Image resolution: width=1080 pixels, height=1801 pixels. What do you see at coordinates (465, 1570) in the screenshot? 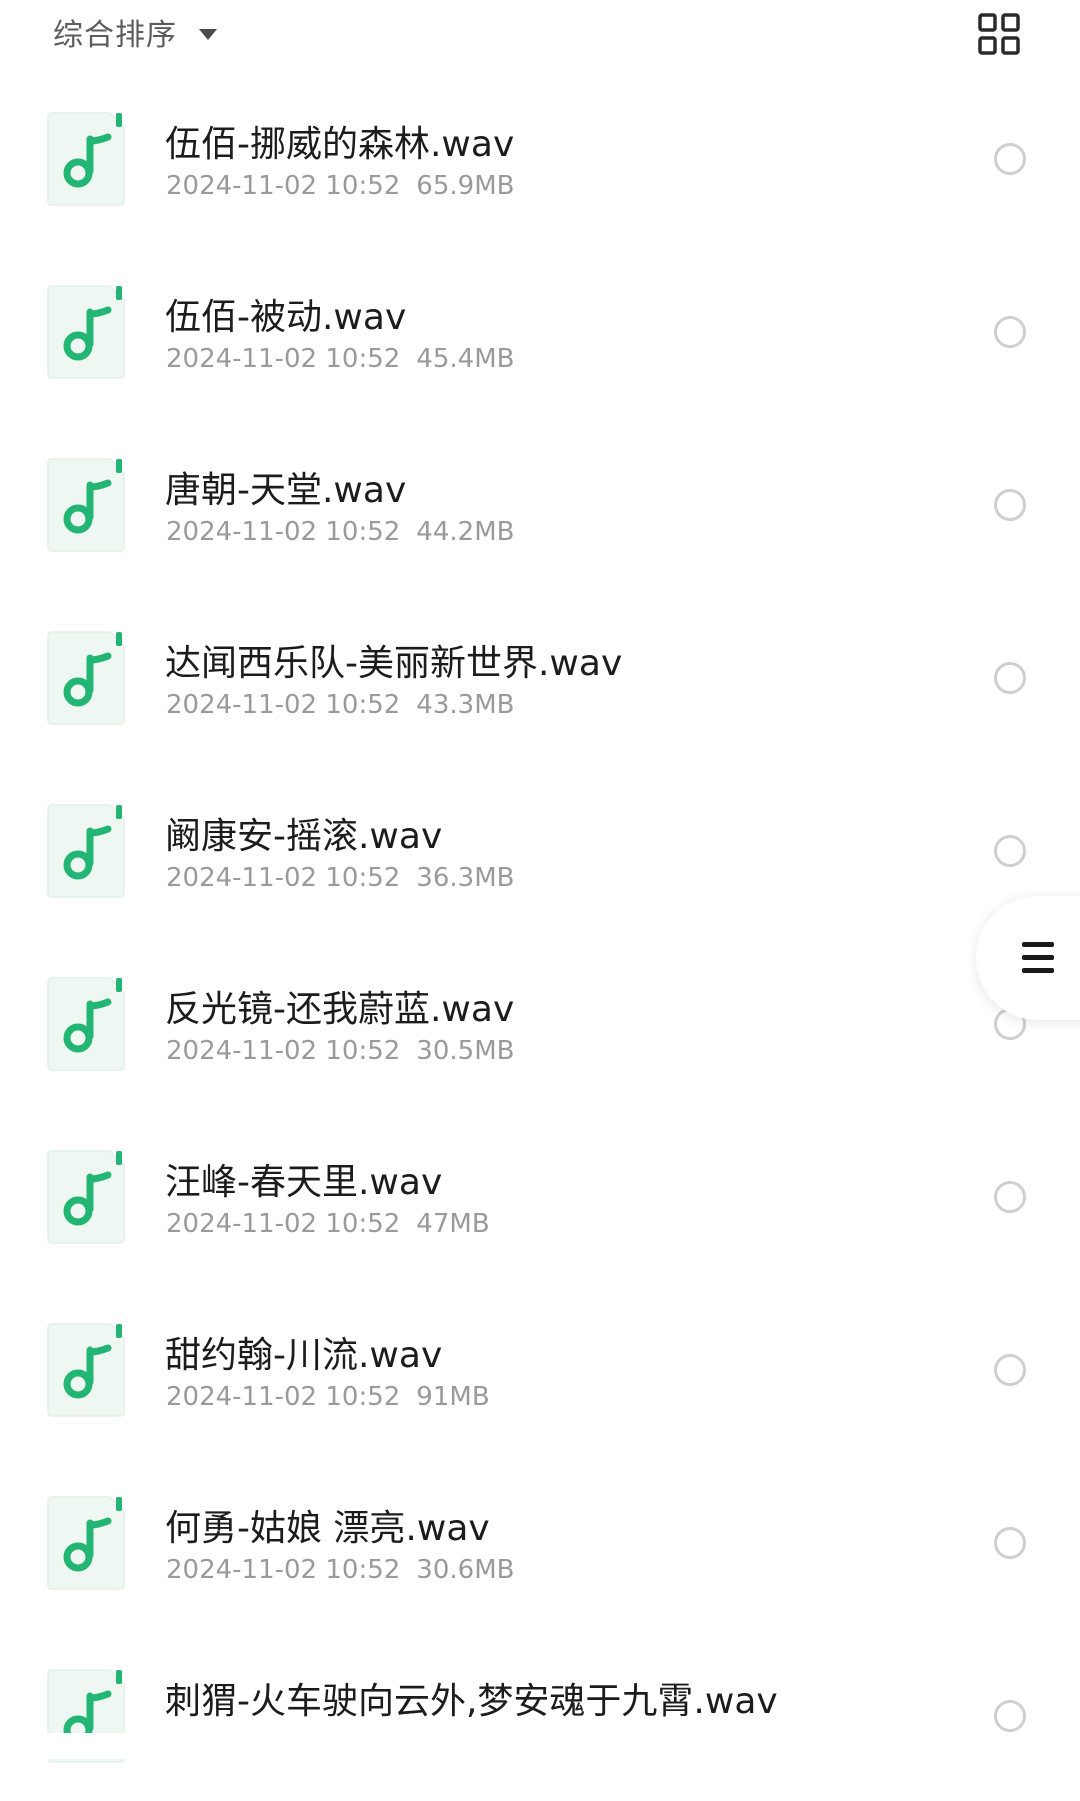
I see `file-size: 30.6MB` at bounding box center [465, 1570].